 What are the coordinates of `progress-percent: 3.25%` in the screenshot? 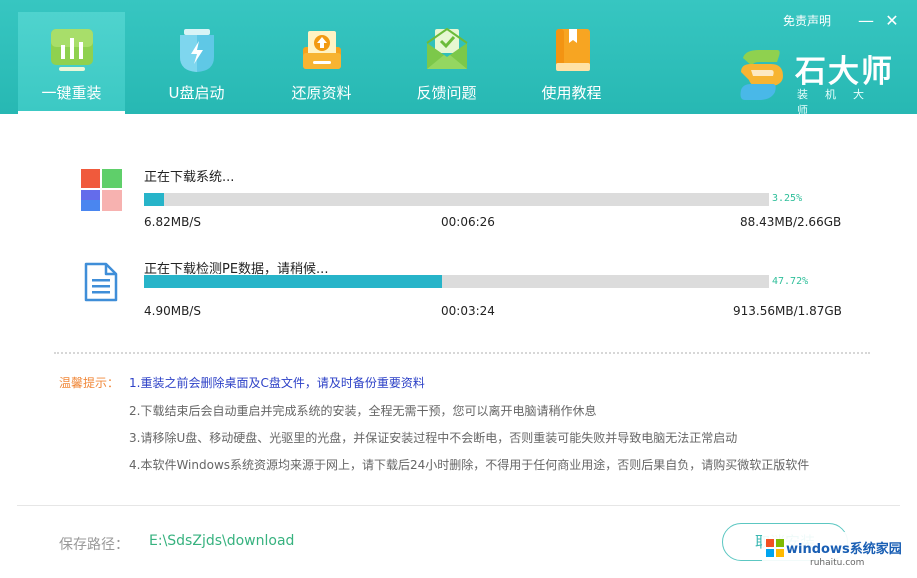 It's located at (787, 198).